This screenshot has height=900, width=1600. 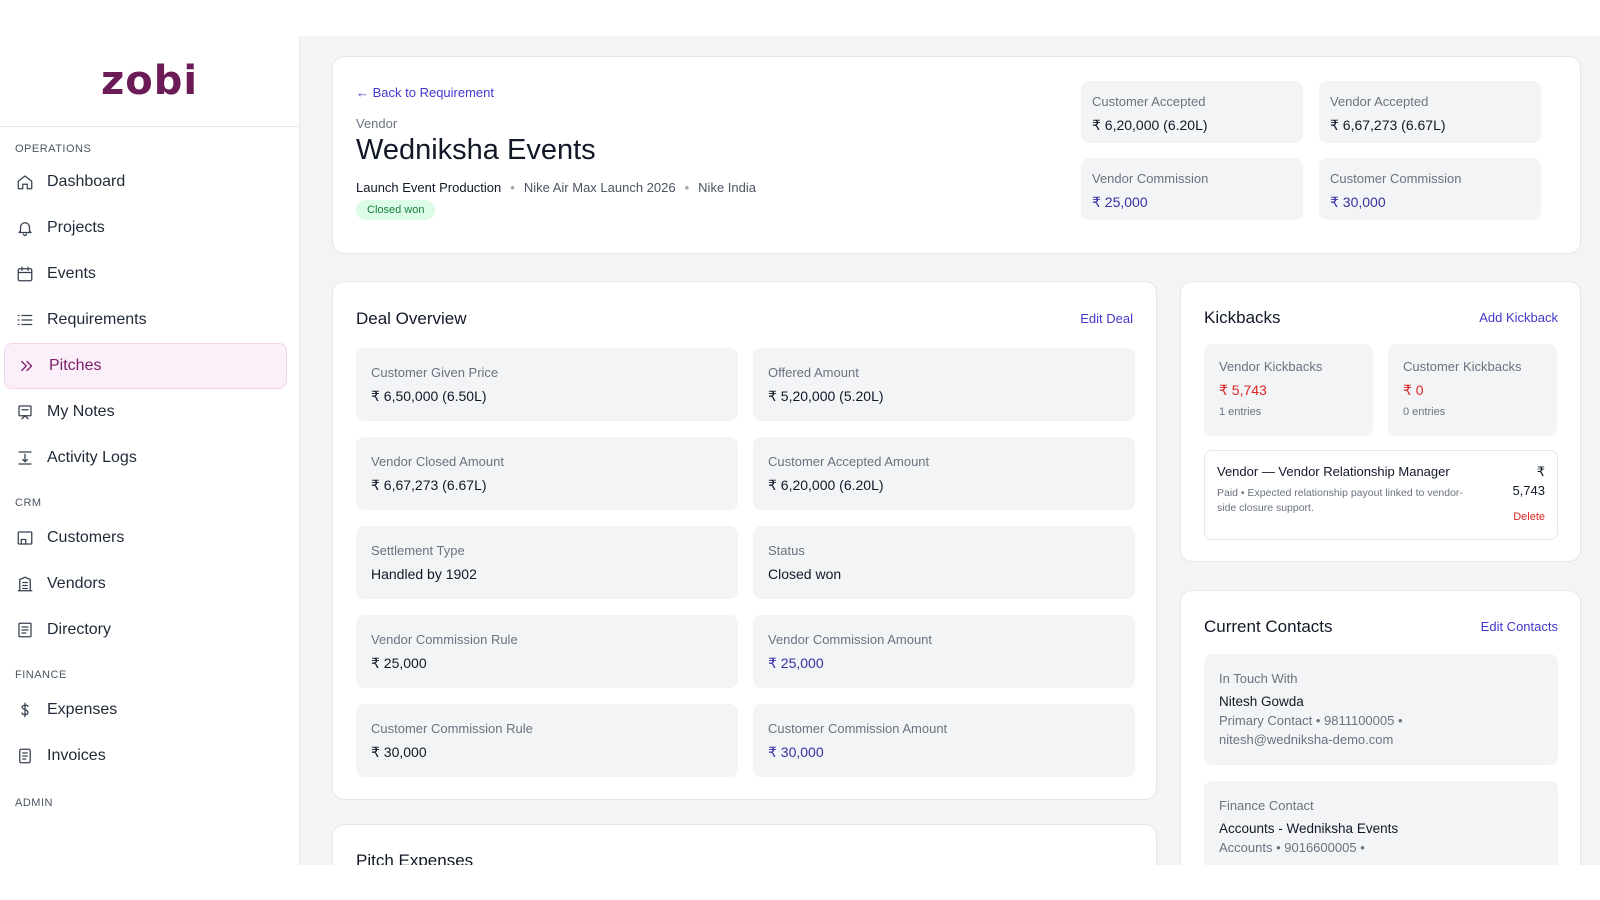 I want to click on section-label-finance: FINANCE, so click(x=41, y=675).